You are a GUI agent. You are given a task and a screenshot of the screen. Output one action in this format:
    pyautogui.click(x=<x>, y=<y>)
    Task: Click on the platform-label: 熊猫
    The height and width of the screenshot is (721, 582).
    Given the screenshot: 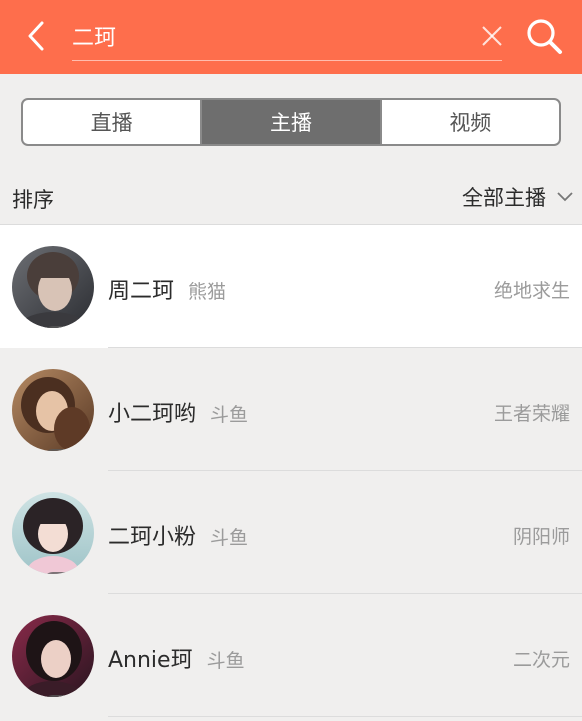 What is the action you would take?
    pyautogui.click(x=207, y=292)
    